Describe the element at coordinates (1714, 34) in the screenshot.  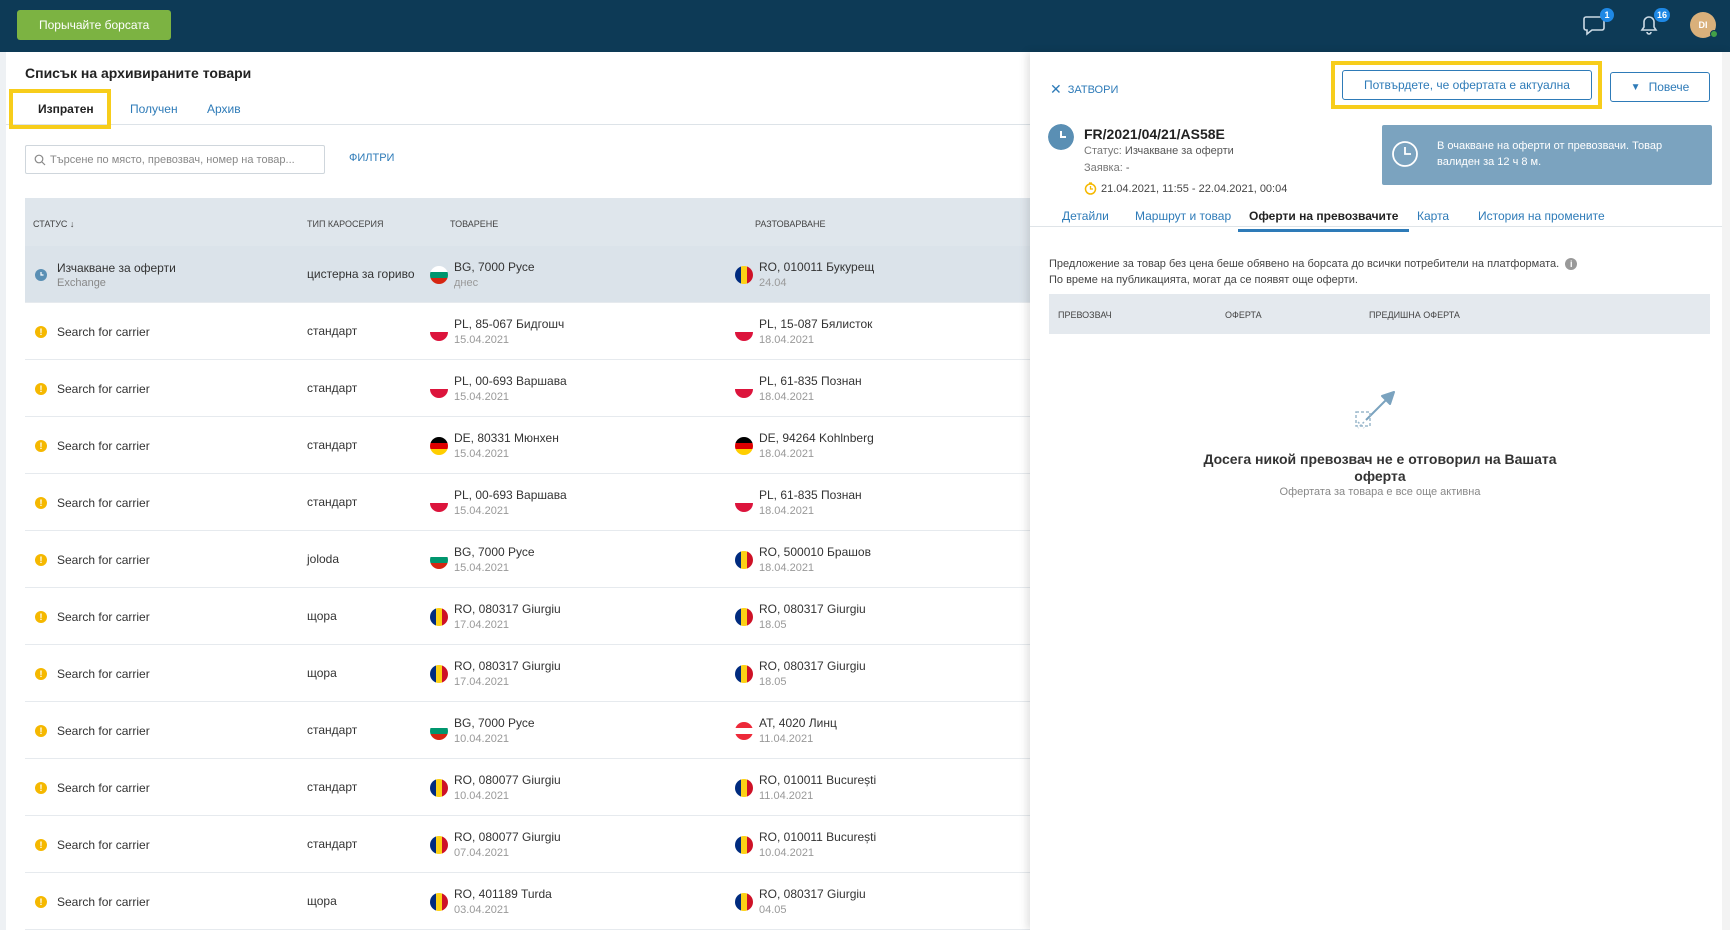
I see `online-status-dot` at that location.